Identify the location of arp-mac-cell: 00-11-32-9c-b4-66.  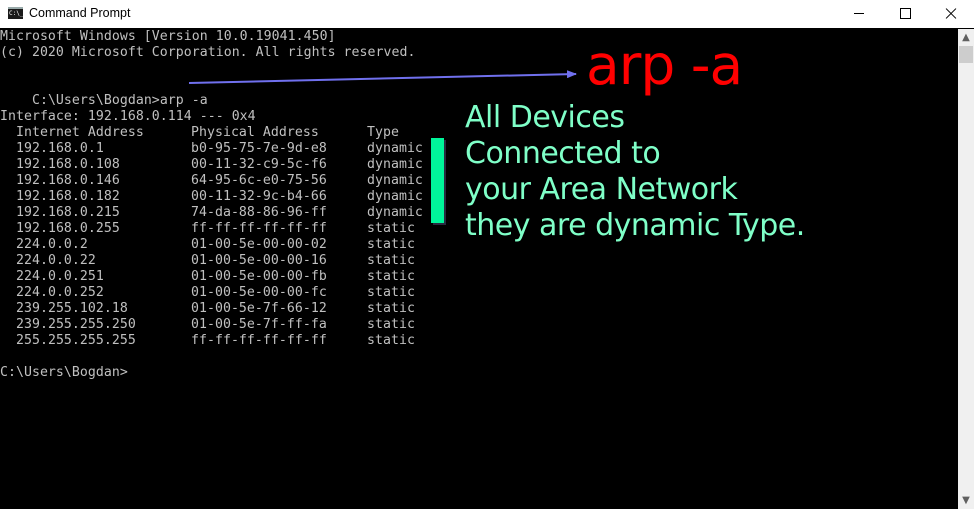
(259, 196).